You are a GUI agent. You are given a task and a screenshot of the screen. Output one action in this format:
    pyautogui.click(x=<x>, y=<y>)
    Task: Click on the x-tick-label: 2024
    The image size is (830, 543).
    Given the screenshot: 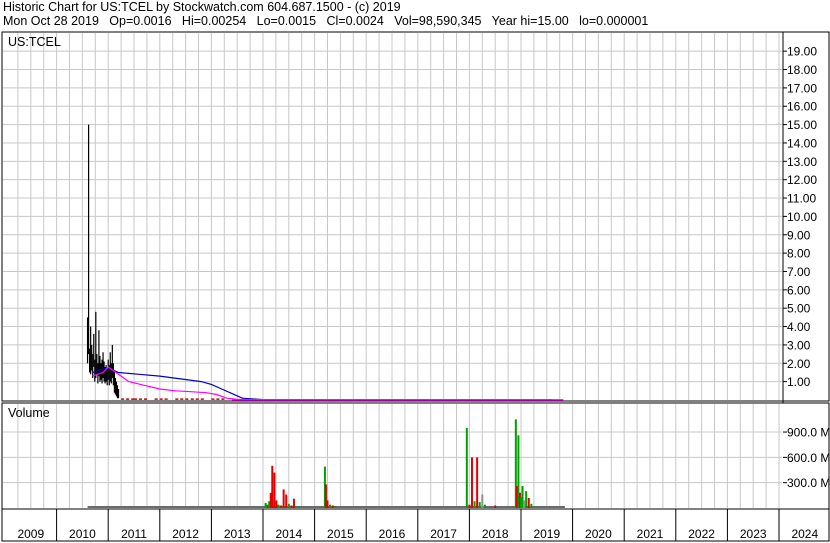 What is the action you would take?
    pyautogui.click(x=804, y=534)
    